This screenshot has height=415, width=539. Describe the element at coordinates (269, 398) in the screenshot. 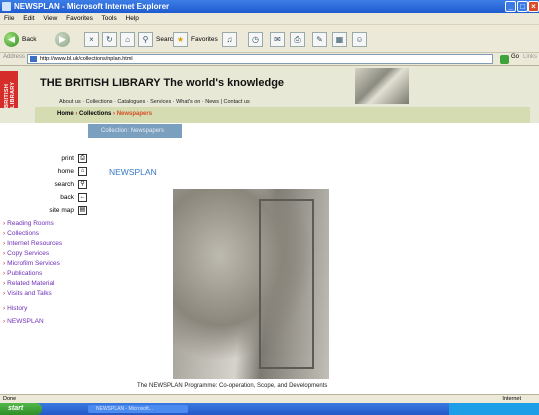

I see `status-bar: Done Internet` at that location.